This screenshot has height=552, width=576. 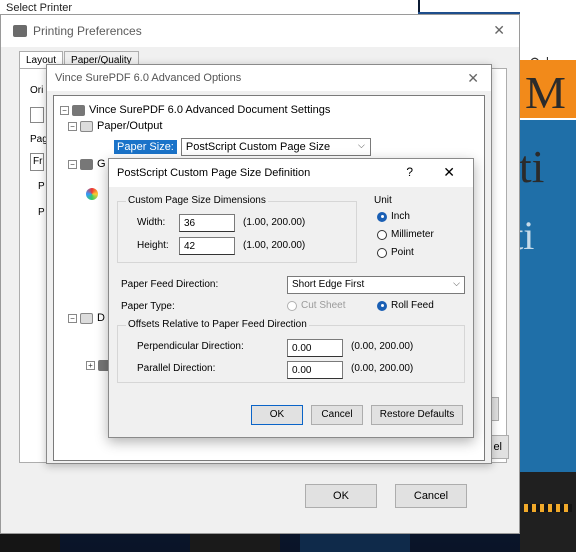 What do you see at coordinates (400, 216) in the screenshot?
I see `radio-label: Inch` at bounding box center [400, 216].